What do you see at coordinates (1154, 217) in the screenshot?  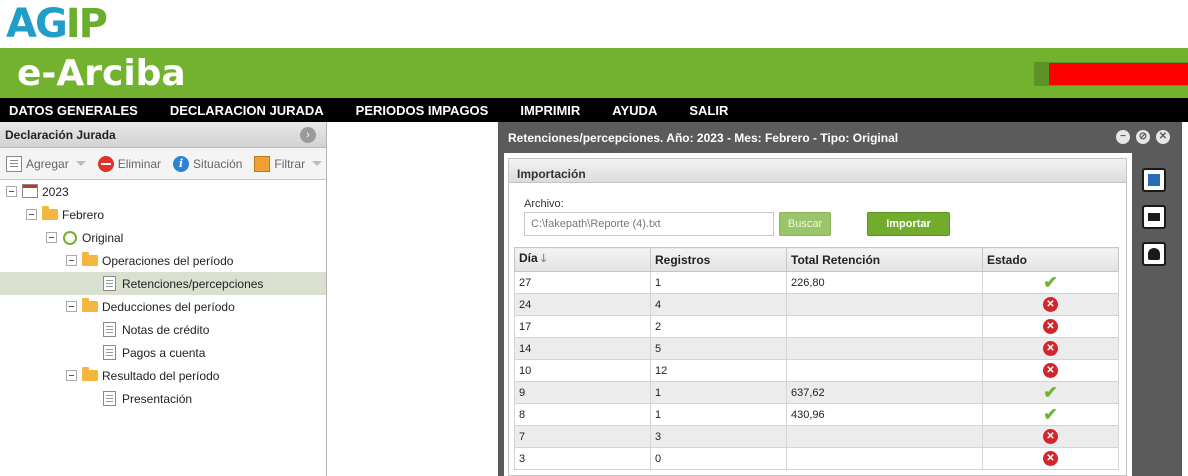 I see `print-icon` at bounding box center [1154, 217].